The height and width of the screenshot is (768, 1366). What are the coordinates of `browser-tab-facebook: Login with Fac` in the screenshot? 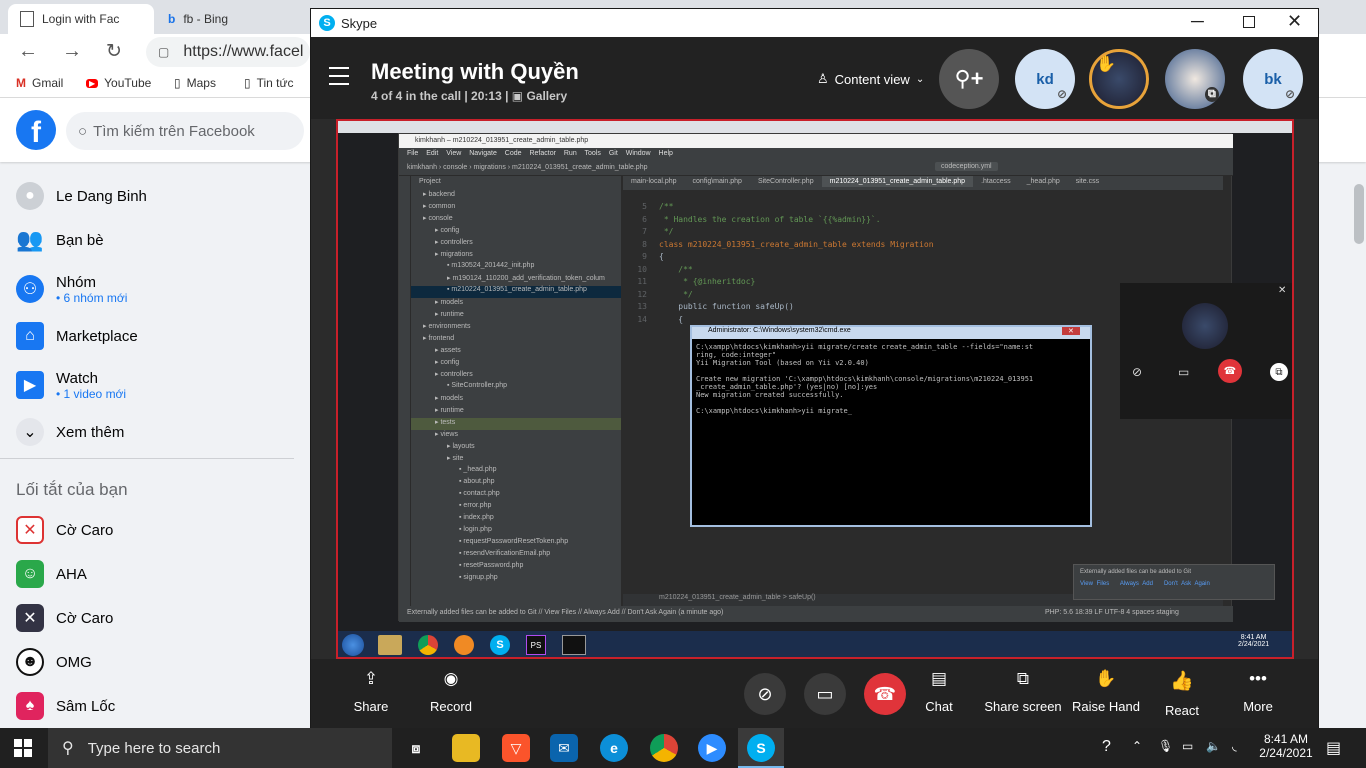 It's located at (81, 19).